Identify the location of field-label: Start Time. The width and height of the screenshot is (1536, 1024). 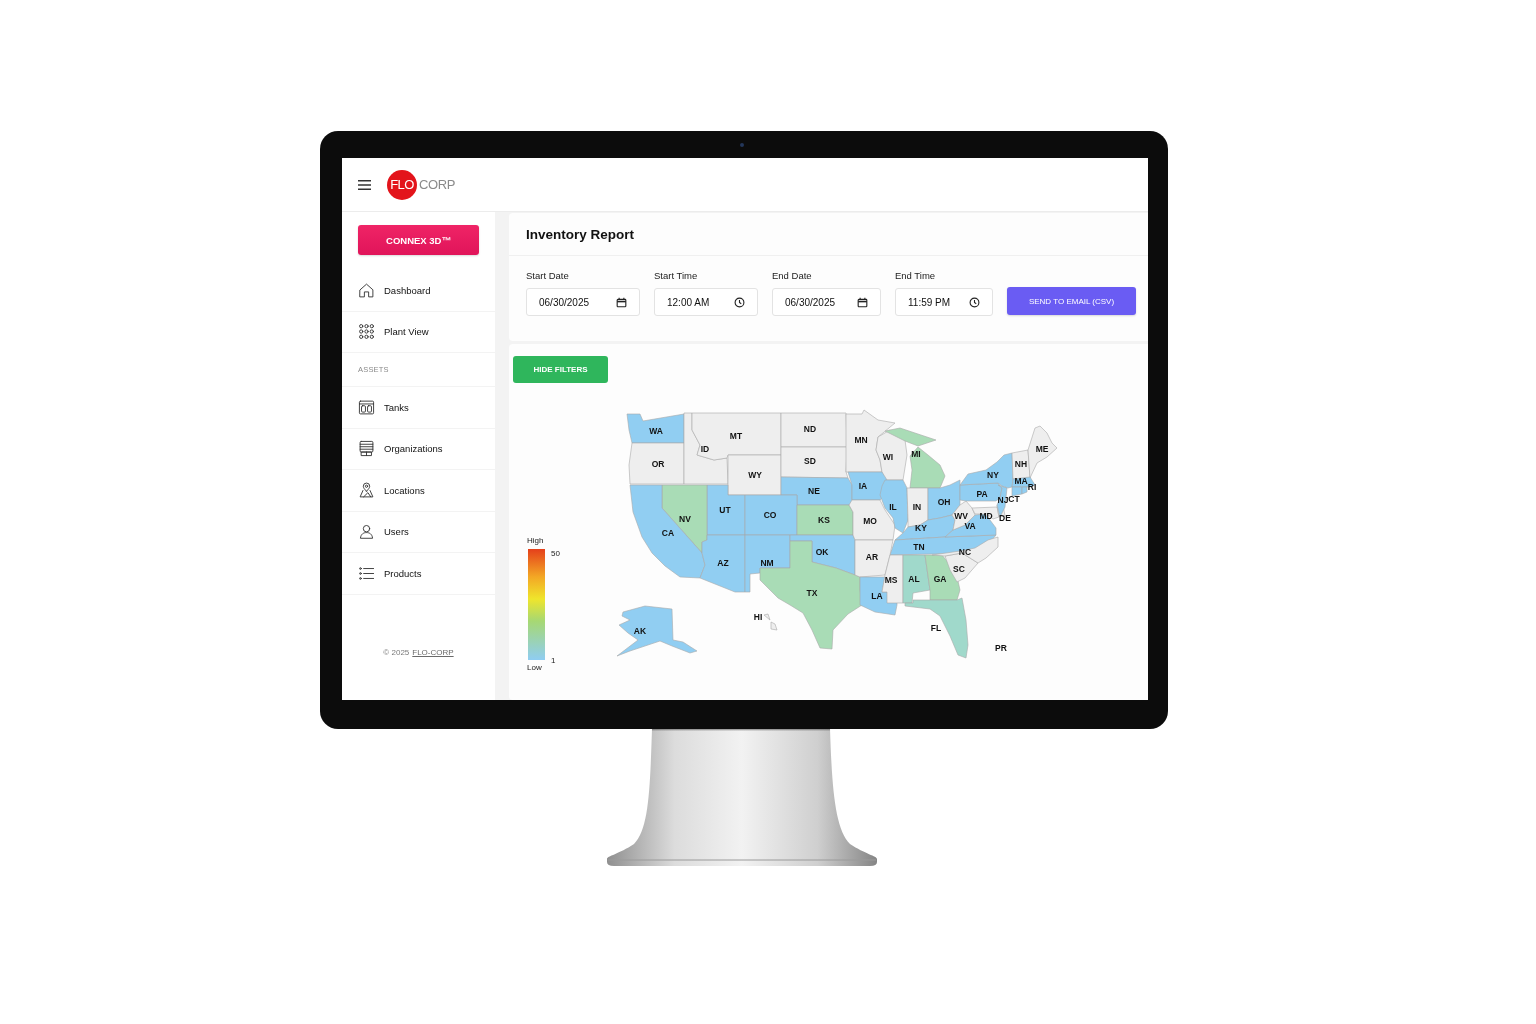
(676, 276).